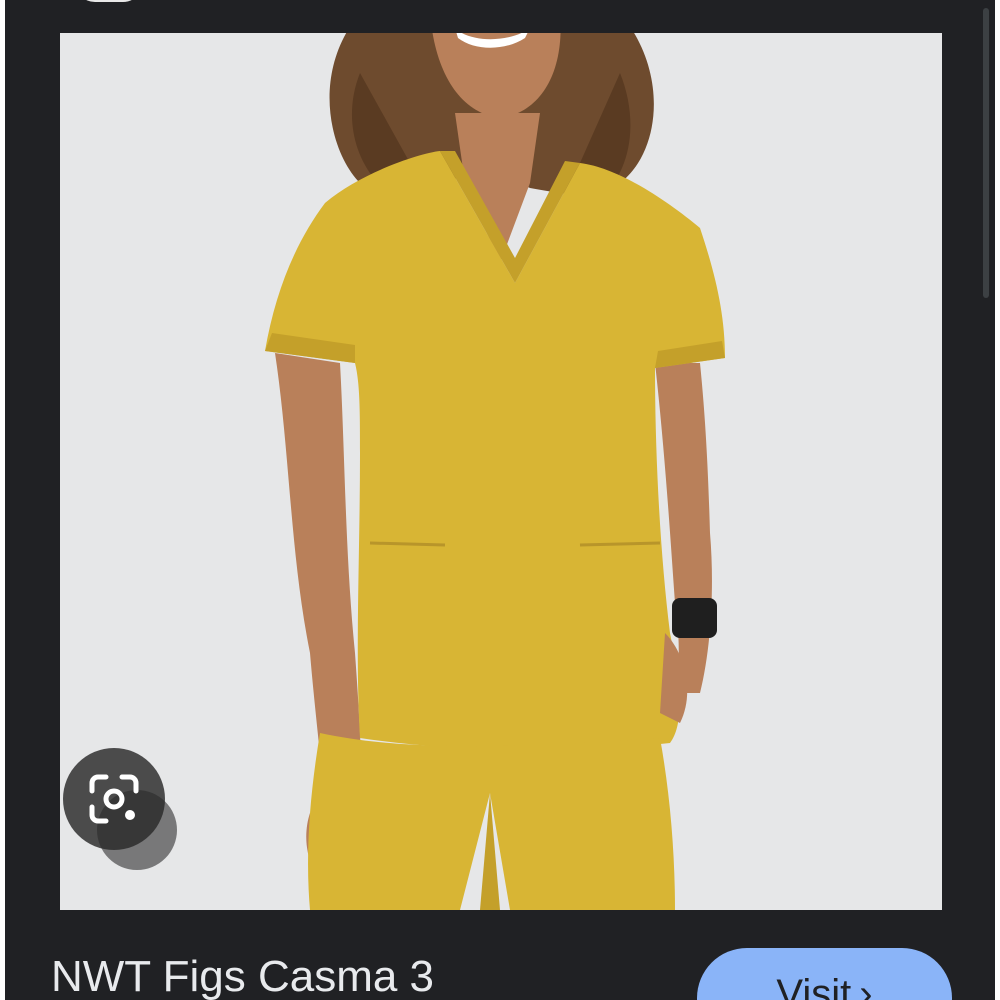 This screenshot has width=1000, height=1000. I want to click on google-lens-icon, so click(114, 799).